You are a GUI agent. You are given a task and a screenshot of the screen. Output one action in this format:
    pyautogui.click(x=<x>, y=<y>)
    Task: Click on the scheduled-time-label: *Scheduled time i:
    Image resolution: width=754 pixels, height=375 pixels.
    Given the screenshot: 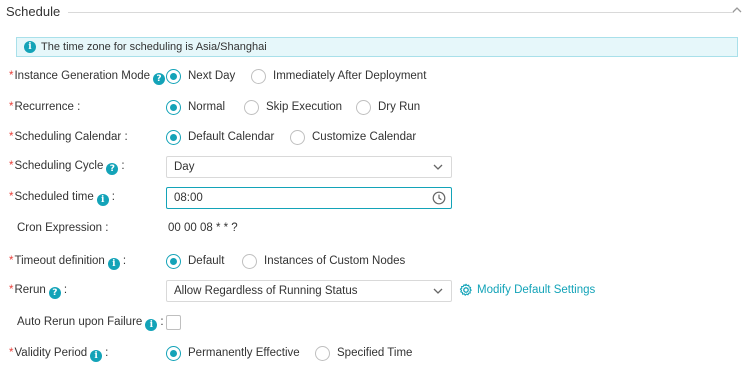 What is the action you would take?
    pyautogui.click(x=62, y=198)
    